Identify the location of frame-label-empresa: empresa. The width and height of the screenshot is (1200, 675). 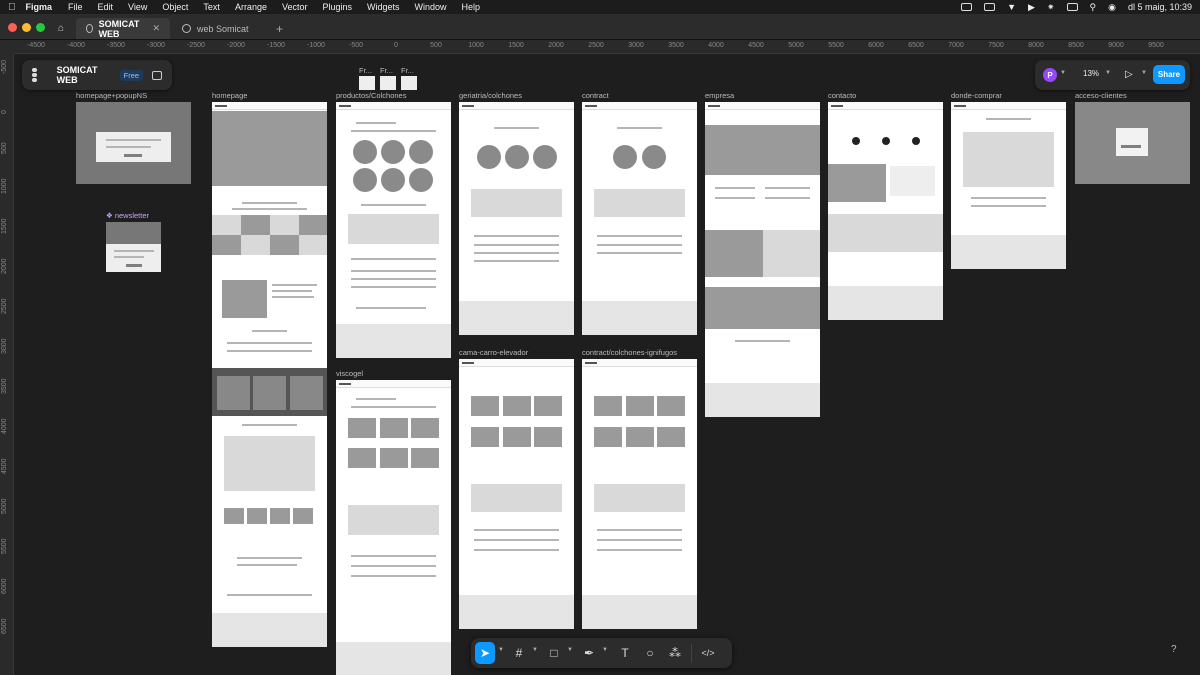
(719, 95).